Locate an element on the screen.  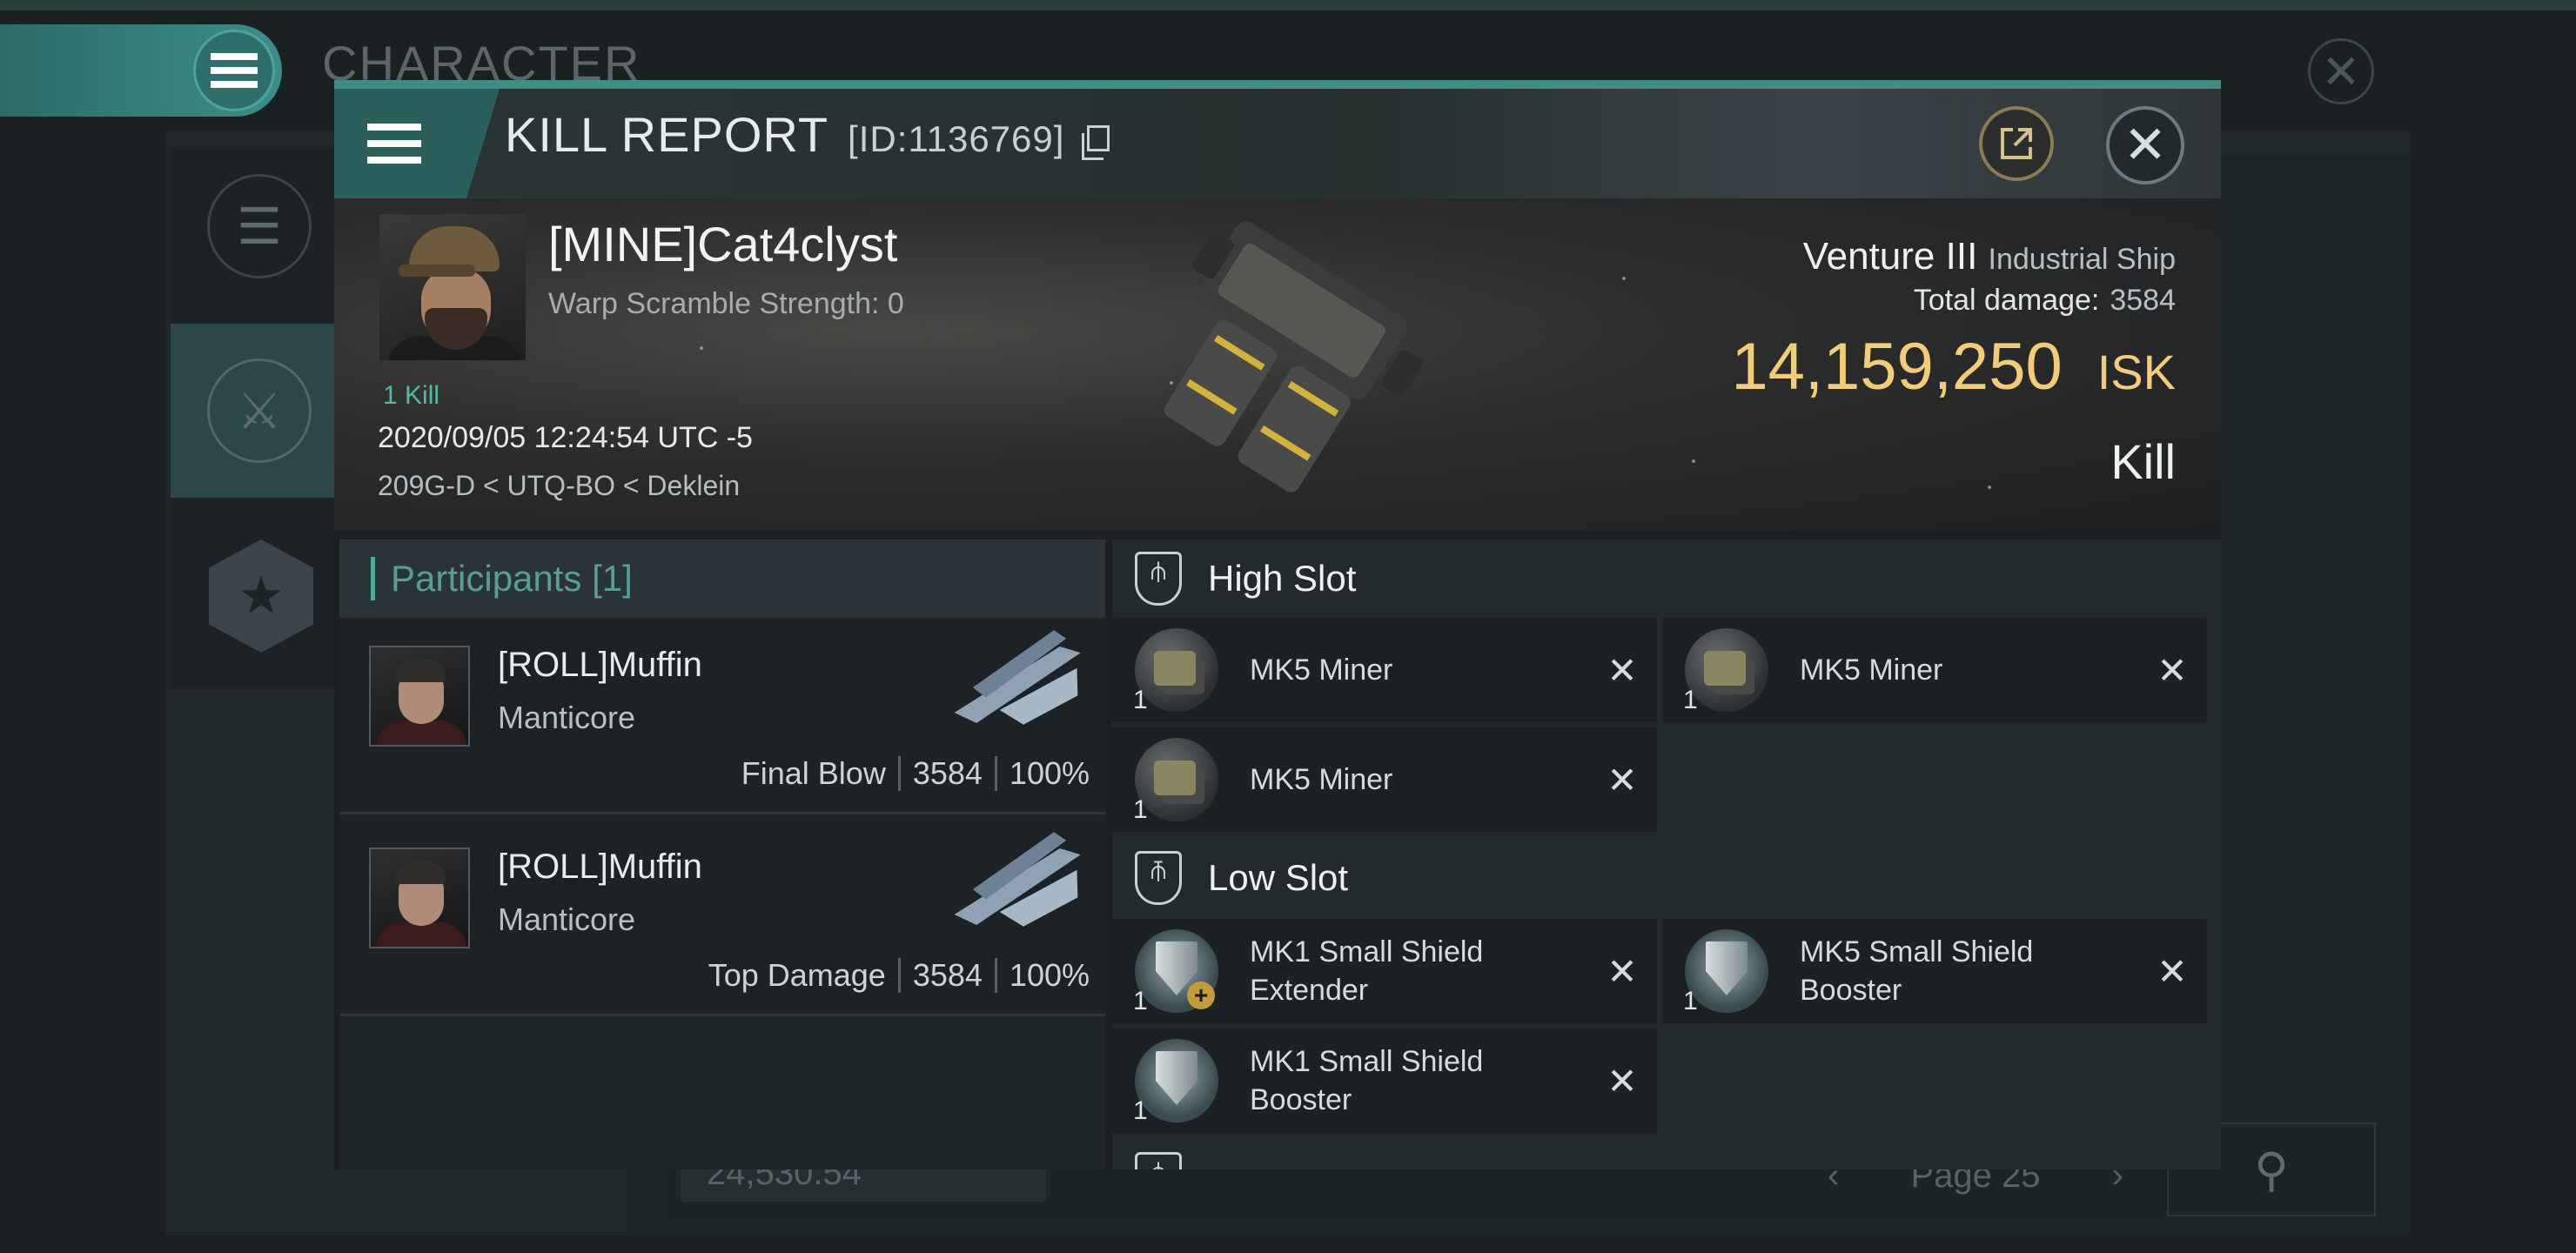
crossed-swords-icon: ⚔ is located at coordinates (260, 411).